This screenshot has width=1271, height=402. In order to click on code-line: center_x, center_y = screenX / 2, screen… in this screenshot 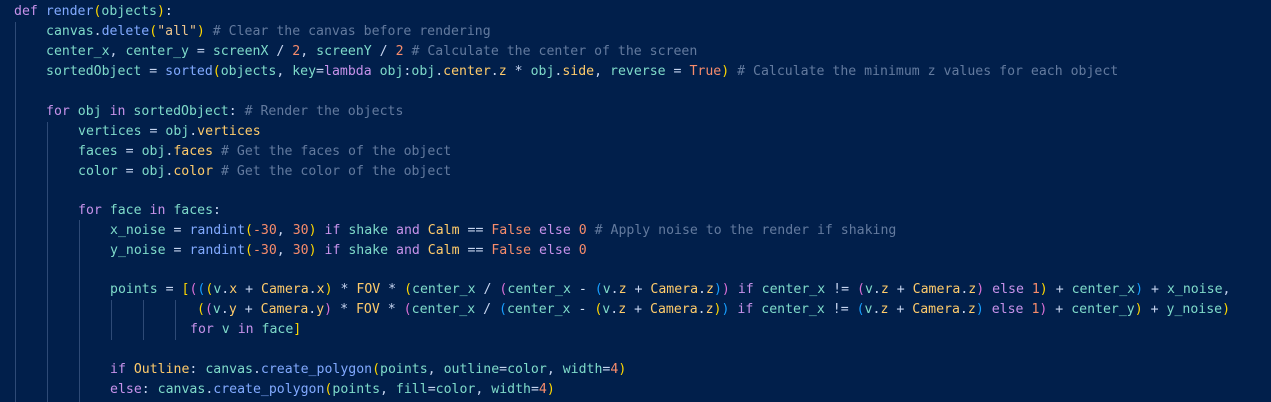, I will do `click(348, 52)`.